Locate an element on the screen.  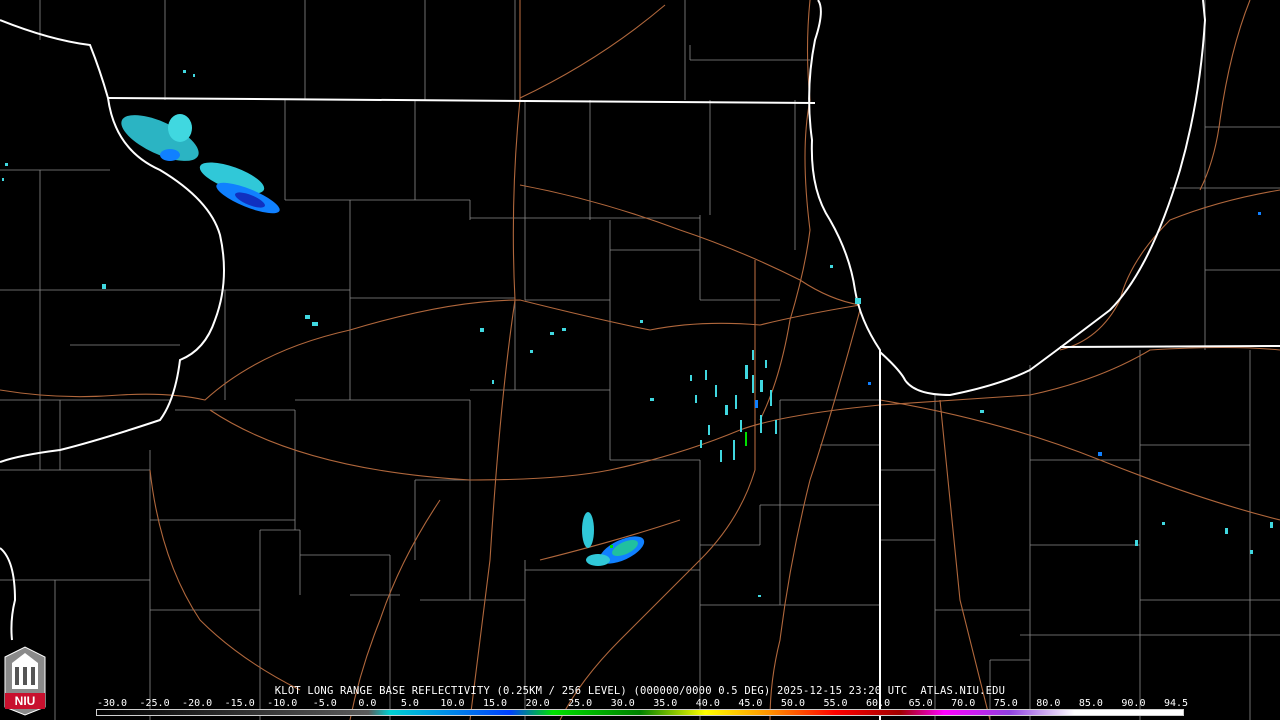
scale-tick: 35.0 is located at coordinates (665, 703).